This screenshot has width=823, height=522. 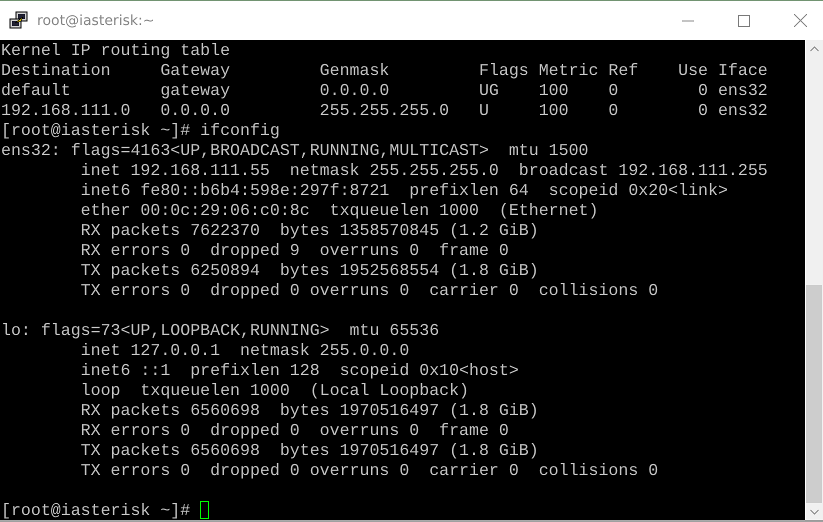 I want to click on terminal-line: loop txqueuelen 1000 (Local Loopback), so click(x=275, y=390).